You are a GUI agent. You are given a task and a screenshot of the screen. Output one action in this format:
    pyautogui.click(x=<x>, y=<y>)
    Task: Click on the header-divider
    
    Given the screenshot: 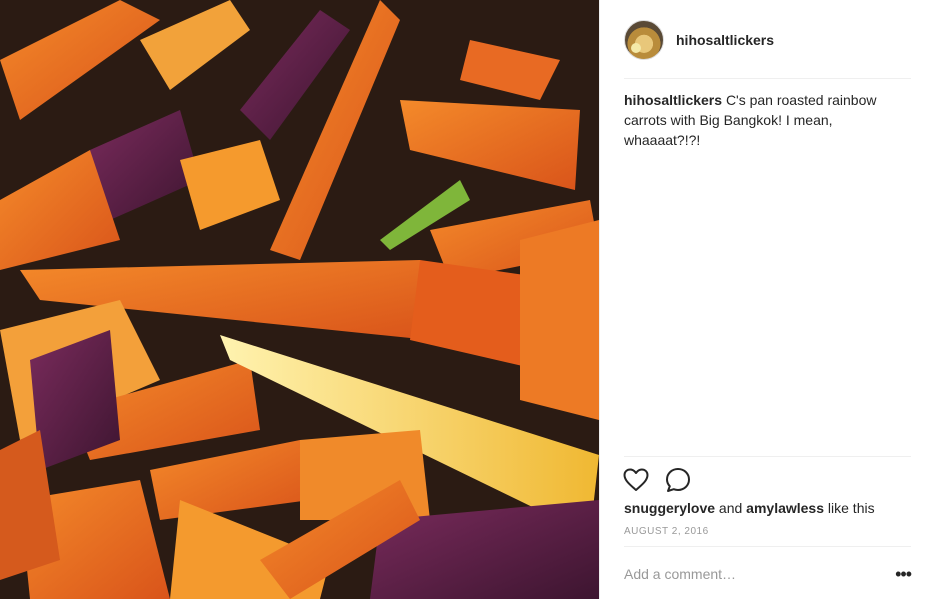 What is the action you would take?
    pyautogui.click(x=767, y=78)
    